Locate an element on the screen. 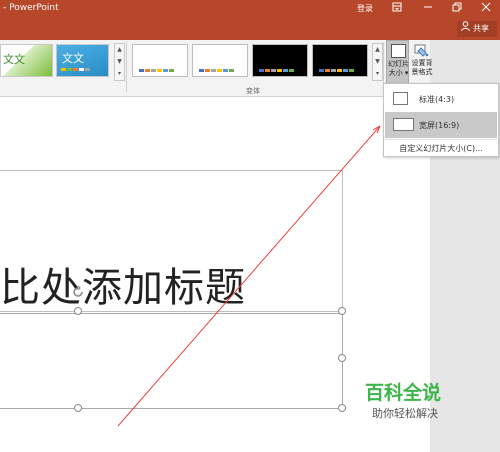  menu-item-widescreen: 宽屏(16:9) is located at coordinates (441, 125).